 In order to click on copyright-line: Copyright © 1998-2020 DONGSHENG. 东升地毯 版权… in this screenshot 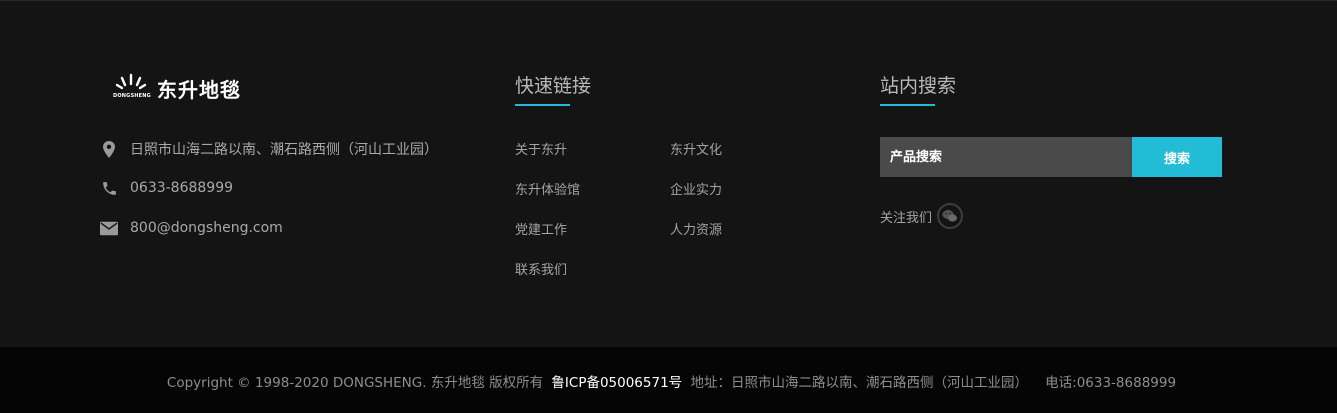, I will do `click(668, 381)`.